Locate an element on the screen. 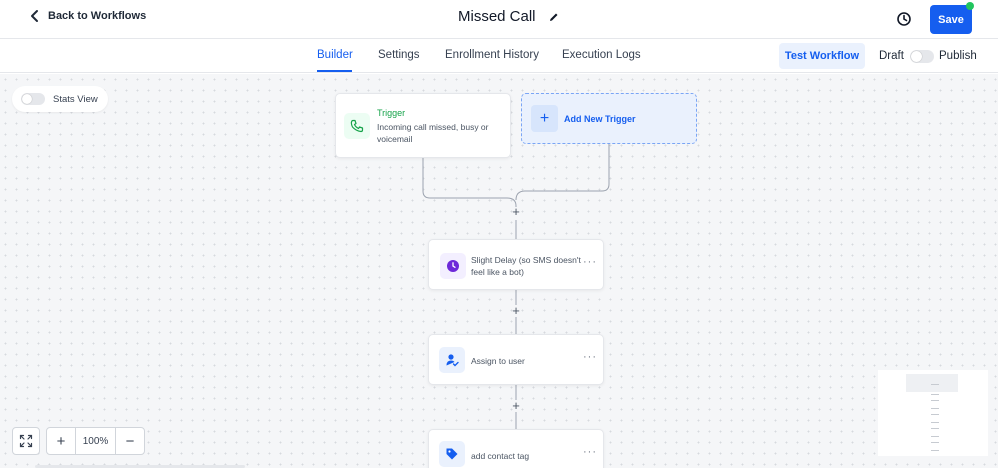 This screenshot has width=998, height=468. back-to-workflows-link: Back to Workflows is located at coordinates (87, 16).